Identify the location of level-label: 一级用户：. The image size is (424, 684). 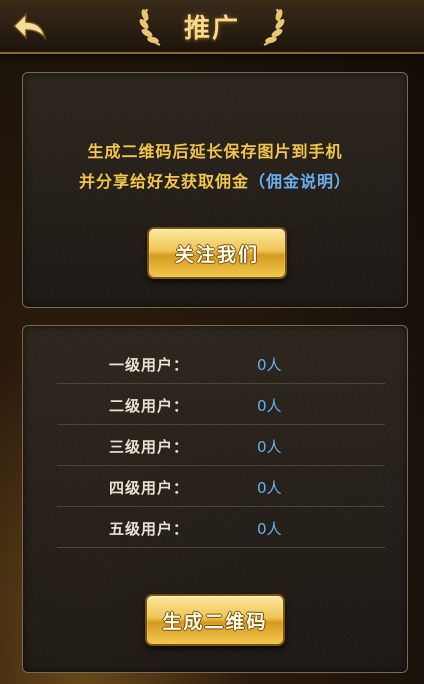
(149, 365).